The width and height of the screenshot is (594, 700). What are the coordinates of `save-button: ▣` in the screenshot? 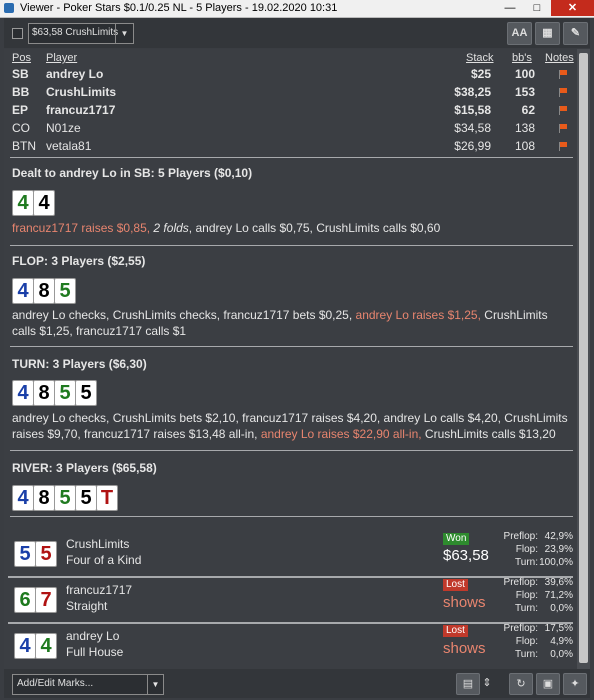 It's located at (548, 684).